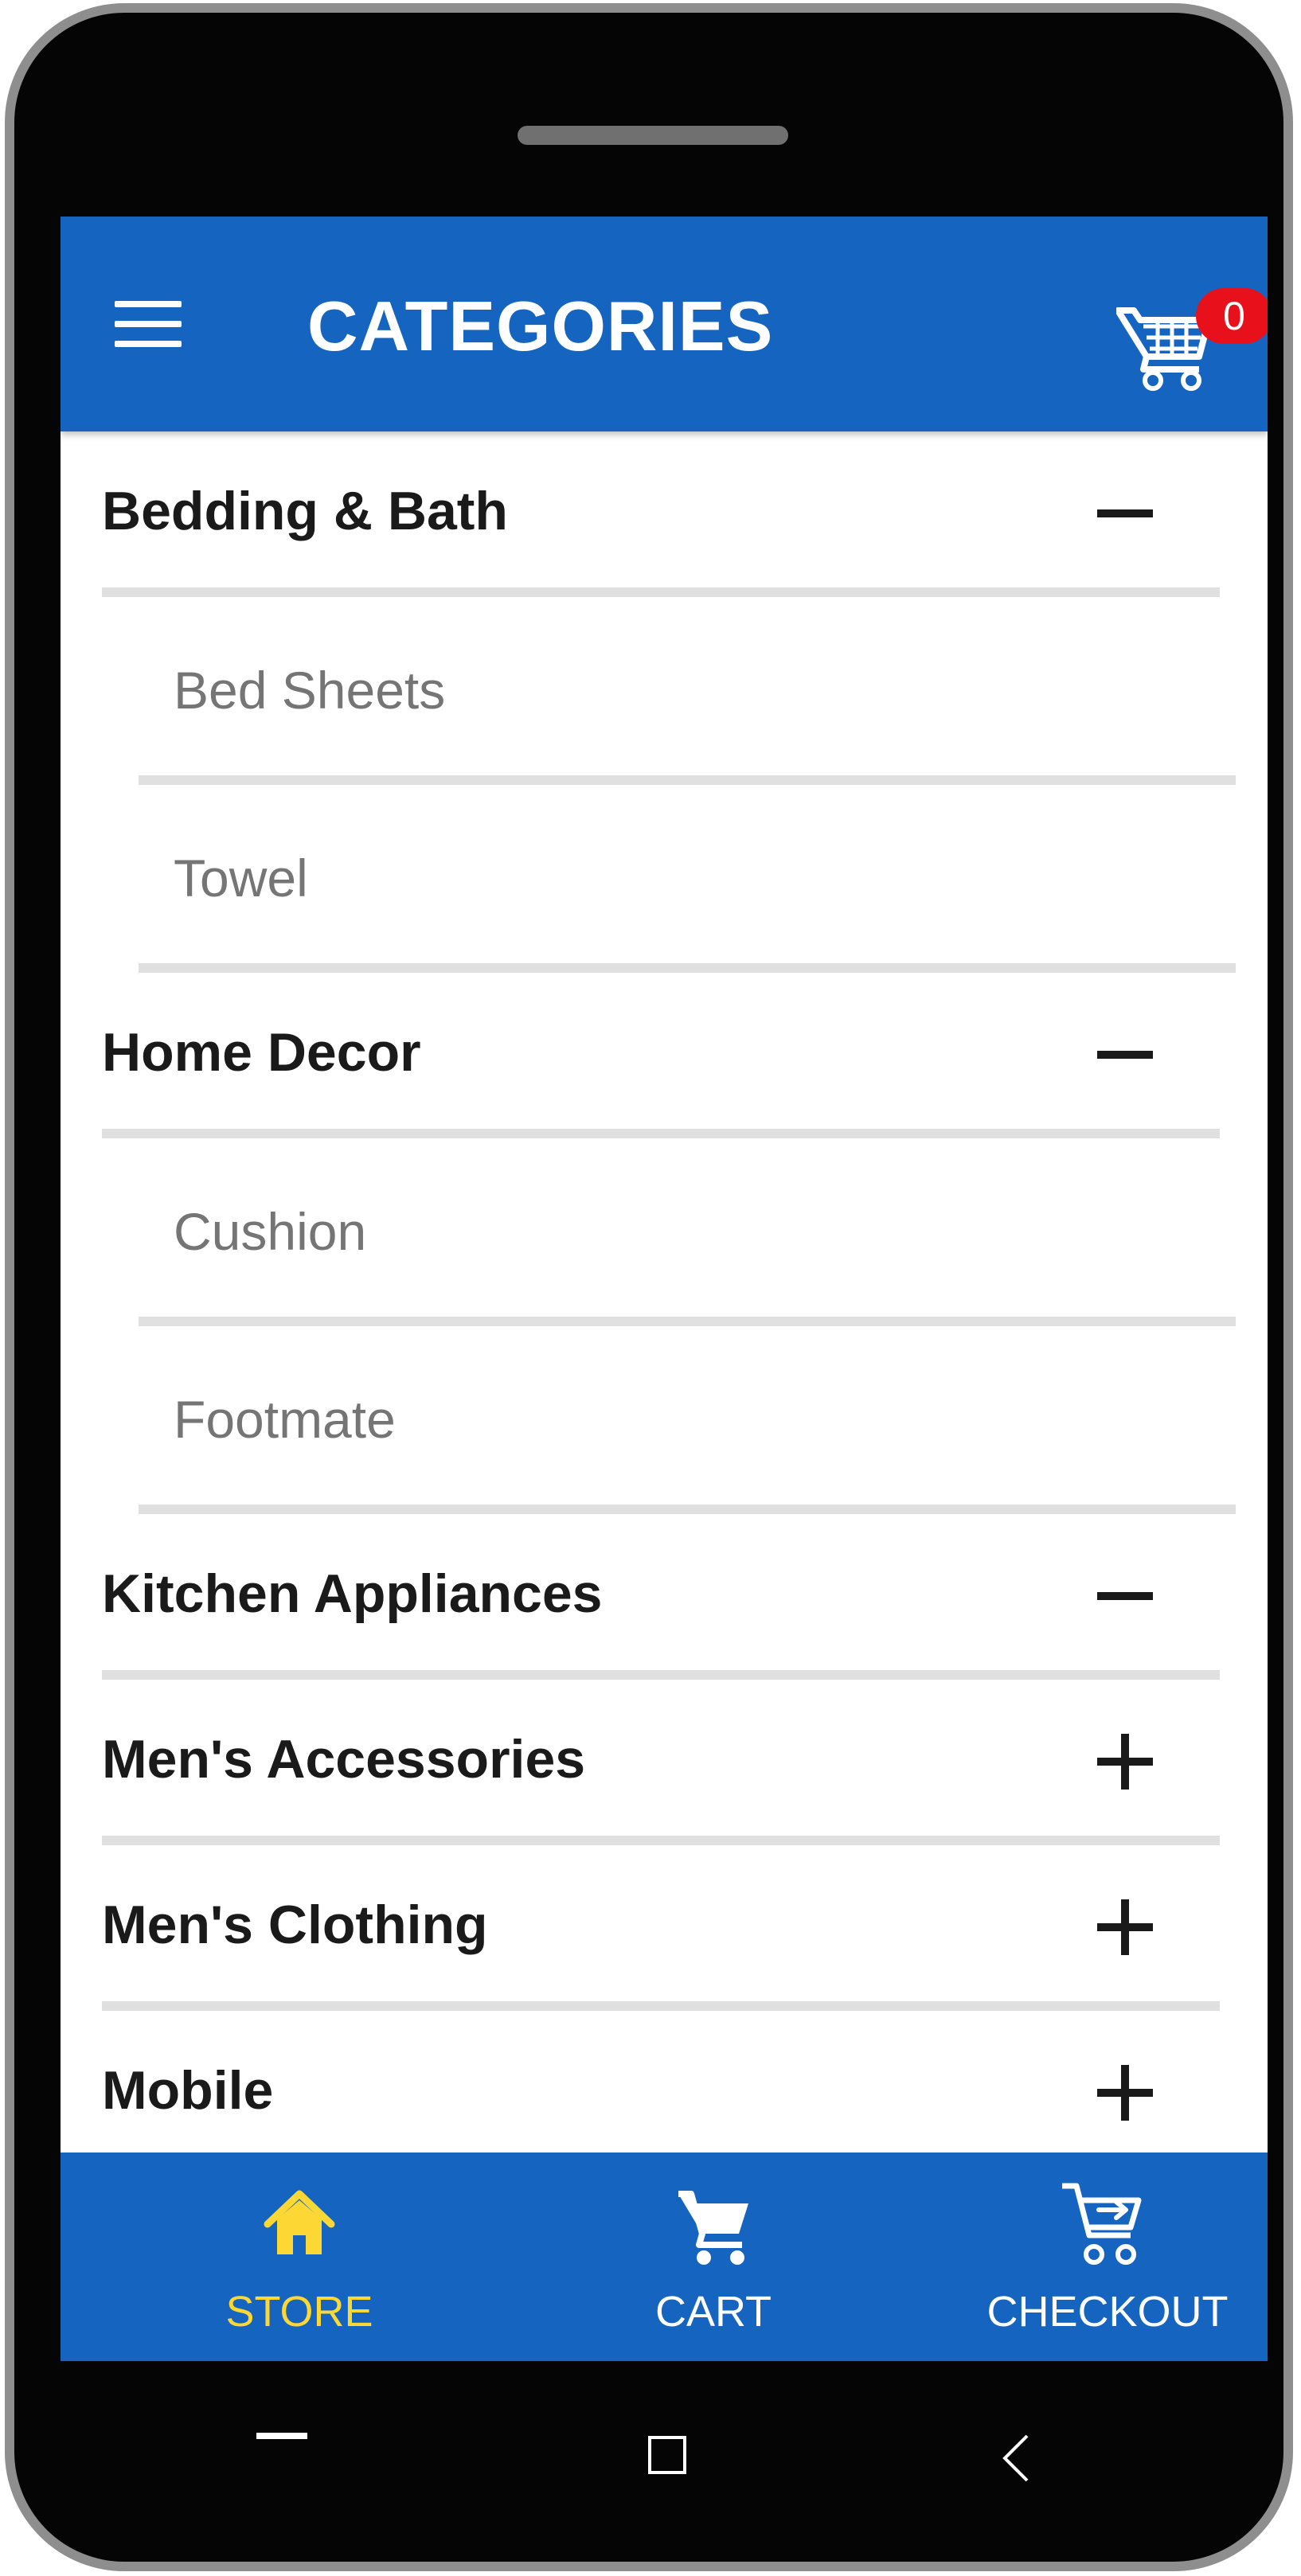 The width and height of the screenshot is (1301, 2576). Describe the element at coordinates (665, 879) in the screenshot. I see `subcategory-row-towel: Towel` at that location.